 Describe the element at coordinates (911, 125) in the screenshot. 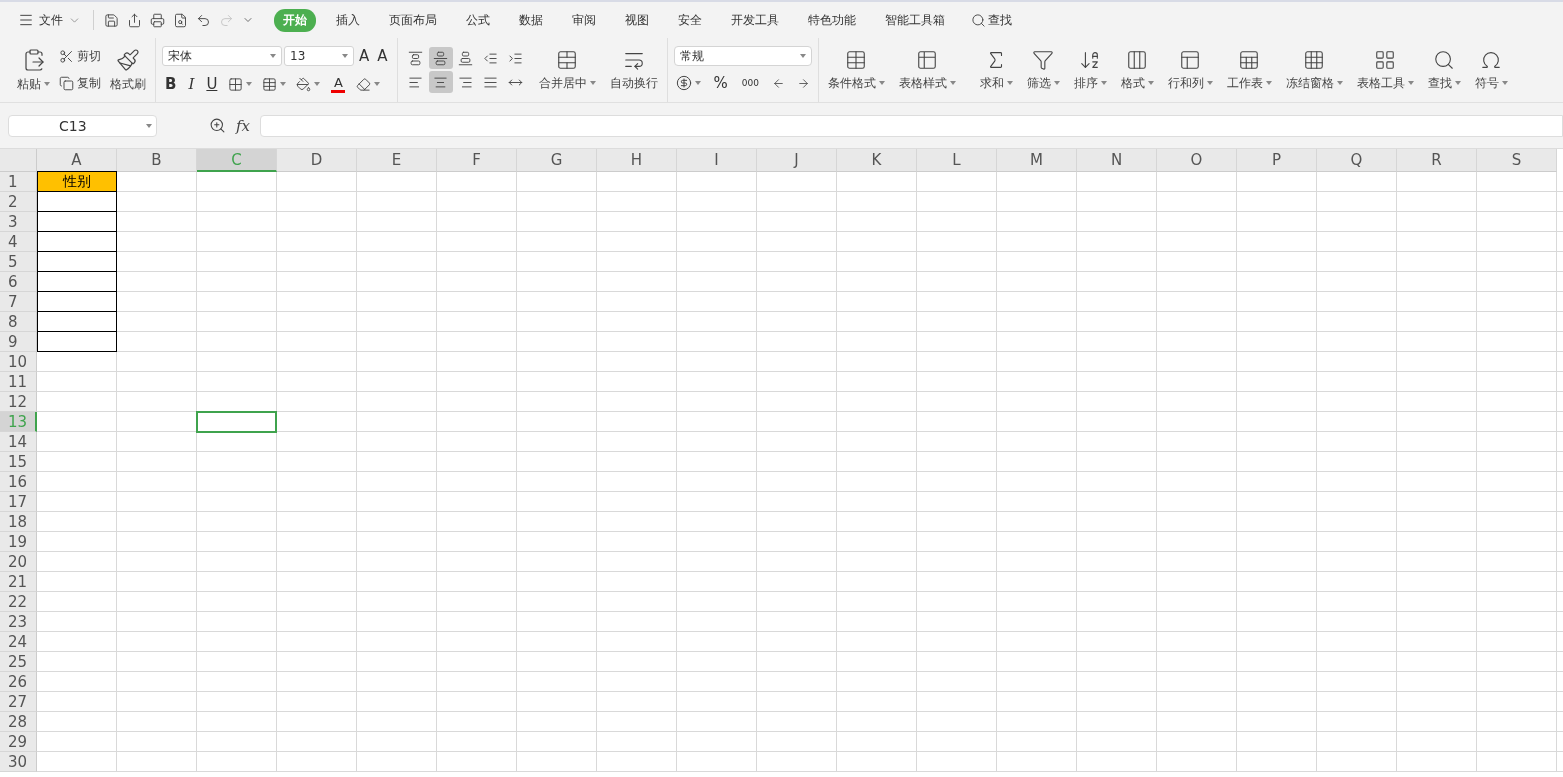

I see `formula-input` at that location.